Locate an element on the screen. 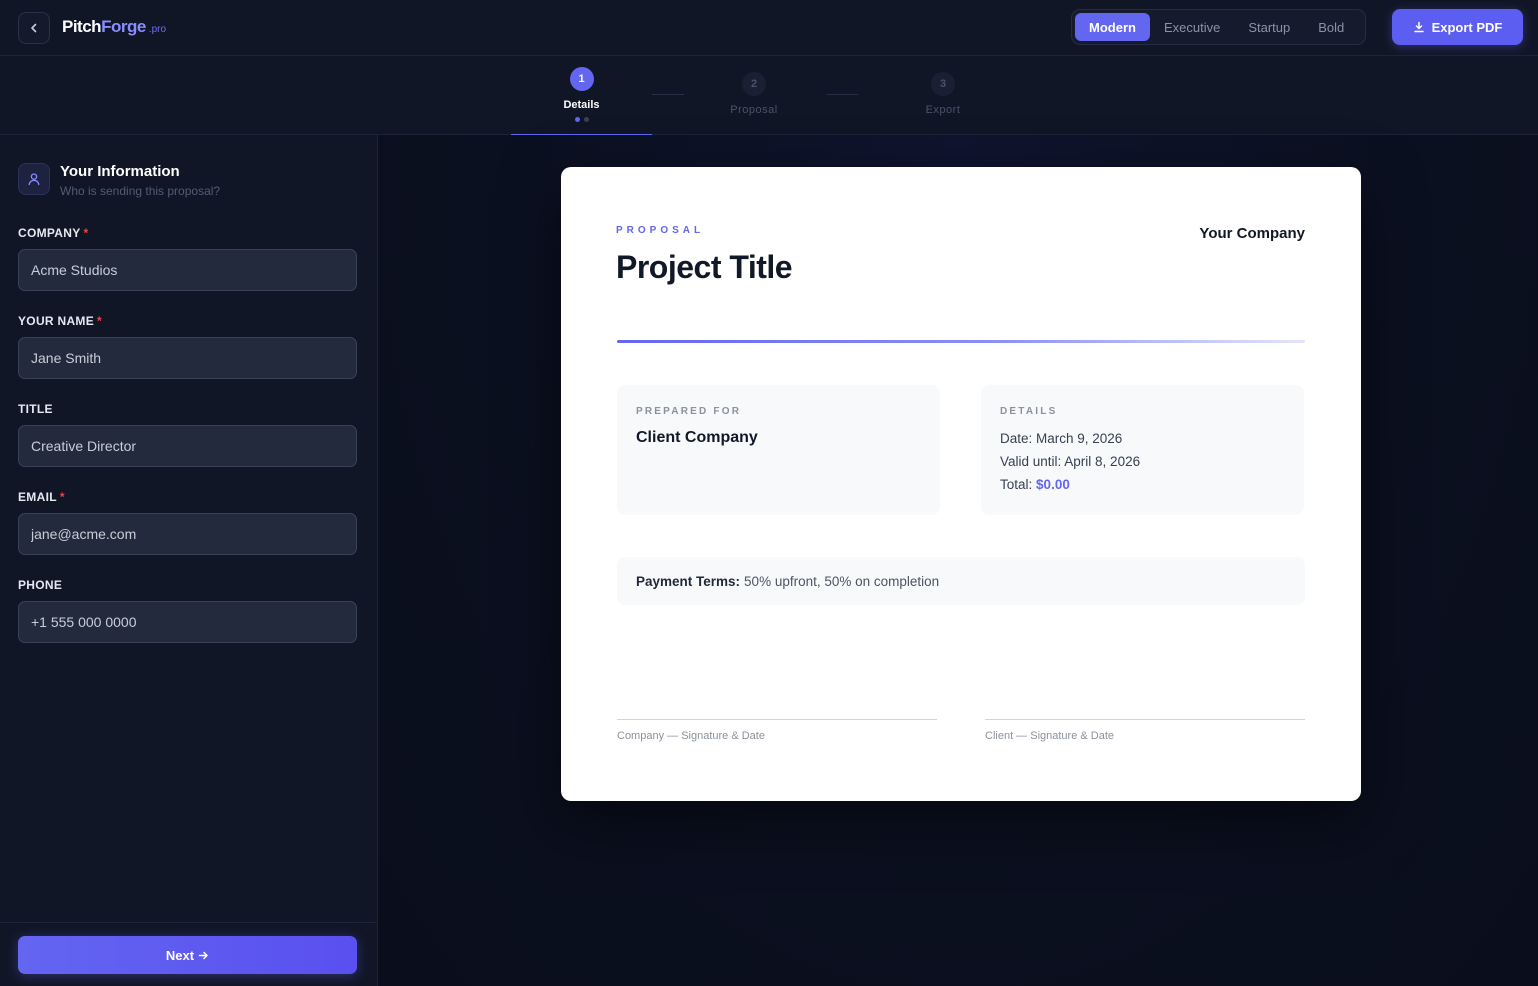  back-button is located at coordinates (34, 28).